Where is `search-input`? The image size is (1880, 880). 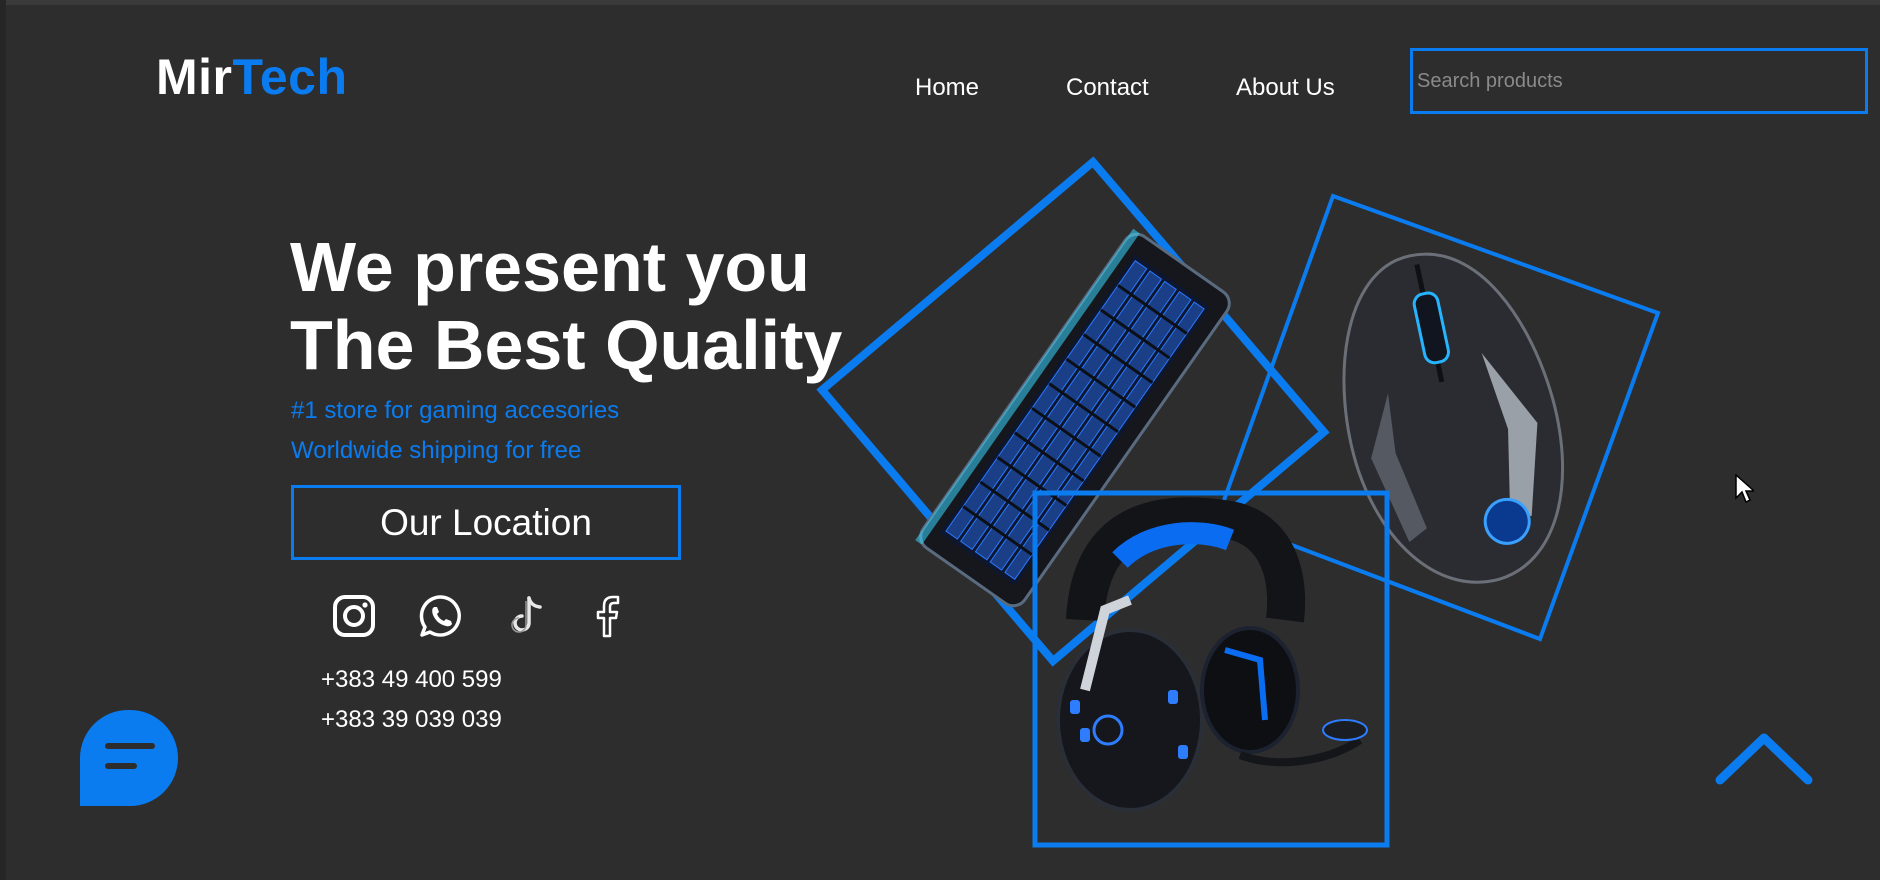
search-input is located at coordinates (1639, 81).